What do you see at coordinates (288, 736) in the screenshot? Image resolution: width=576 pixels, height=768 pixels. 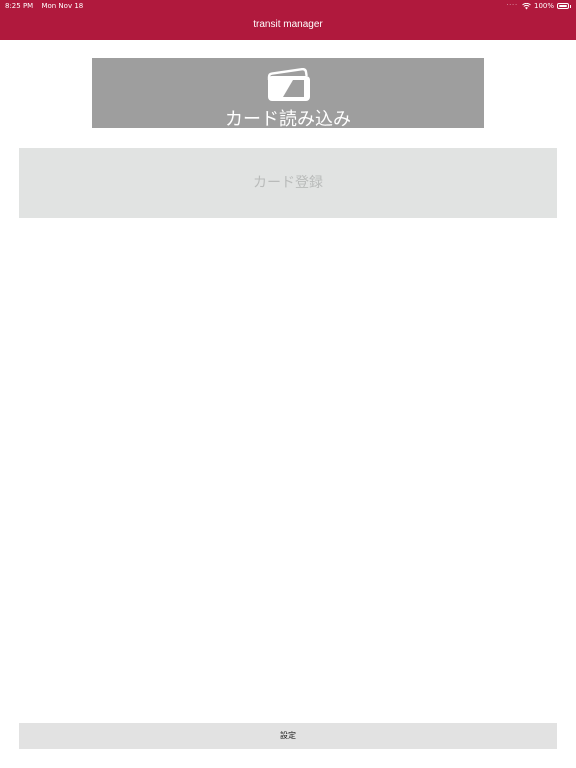 I see `settings-button: 設定` at bounding box center [288, 736].